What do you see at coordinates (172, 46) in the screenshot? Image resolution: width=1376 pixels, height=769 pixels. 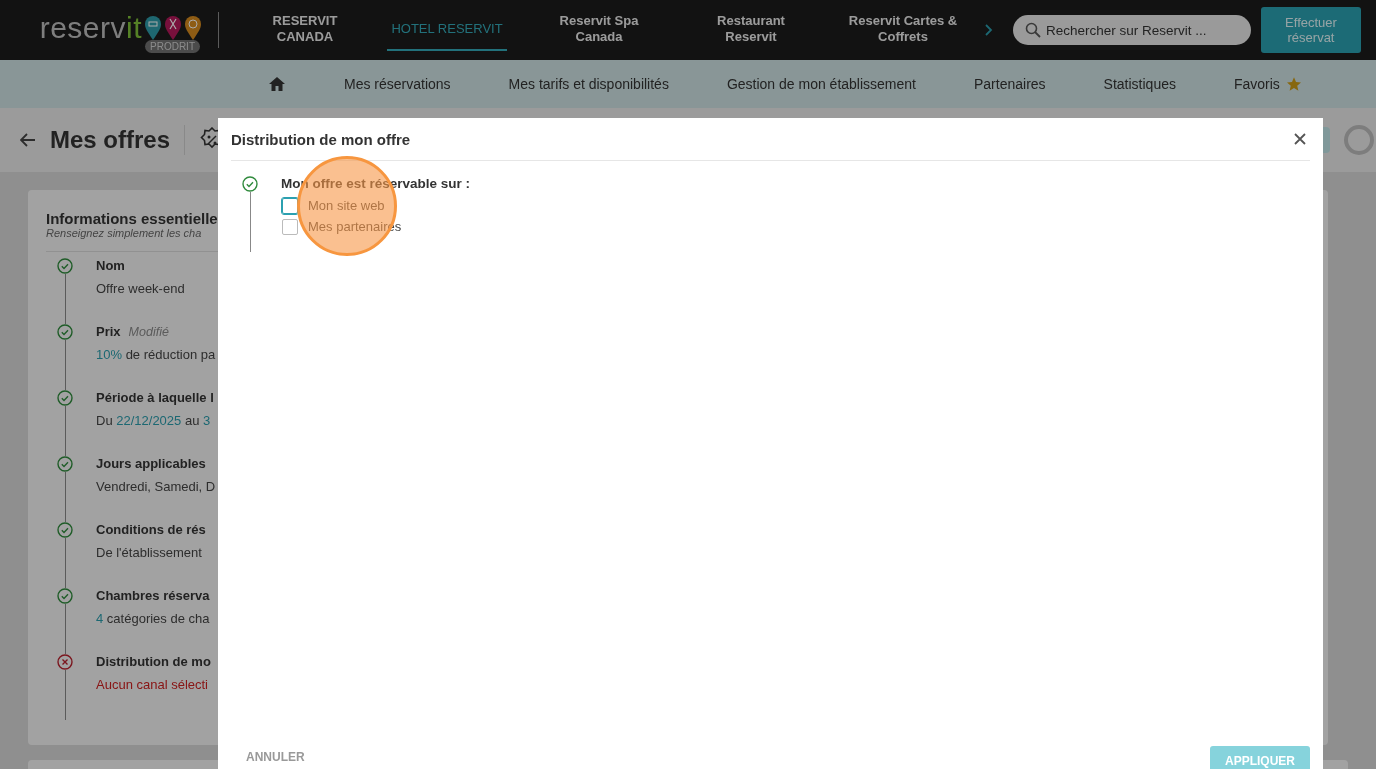 I see `environment-badge: PRODRIT` at bounding box center [172, 46].